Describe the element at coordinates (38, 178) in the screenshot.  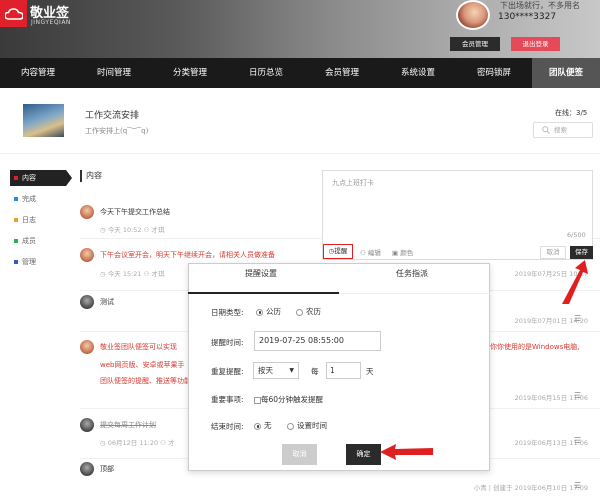
I see `sidebar-item-content: 内容` at that location.